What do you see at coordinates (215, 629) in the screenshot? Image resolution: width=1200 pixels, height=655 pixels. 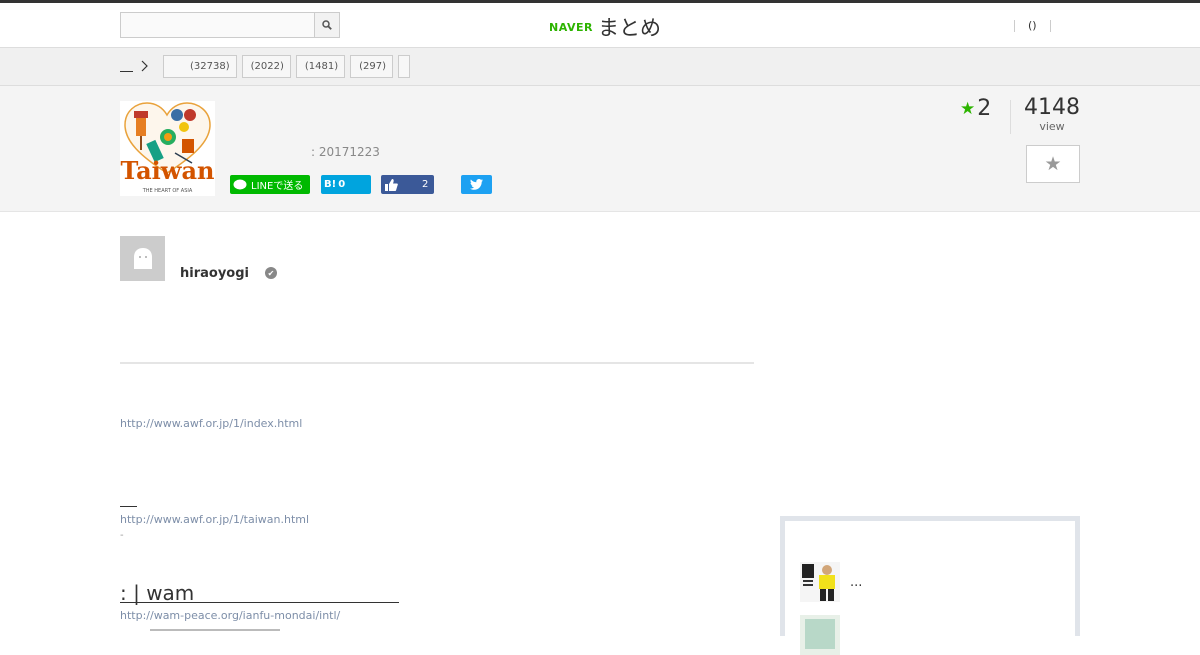 I see `partial-text-line` at bounding box center [215, 629].